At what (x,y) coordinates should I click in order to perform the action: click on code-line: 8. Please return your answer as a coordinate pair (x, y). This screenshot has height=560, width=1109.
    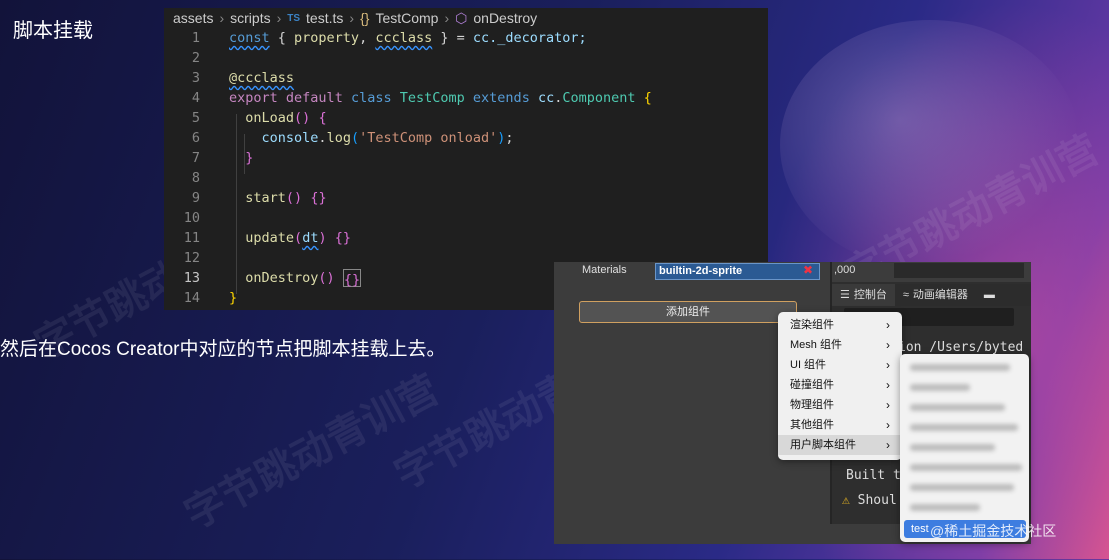
    Looking at the image, I should click on (466, 178).